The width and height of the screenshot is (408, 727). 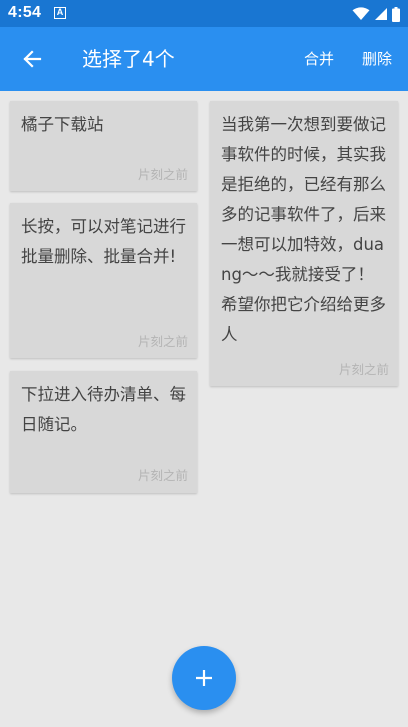 What do you see at coordinates (103, 280) in the screenshot?
I see `note-card: 长按，可以对笔记进行批量删除、批量合并! 片刻之前` at bounding box center [103, 280].